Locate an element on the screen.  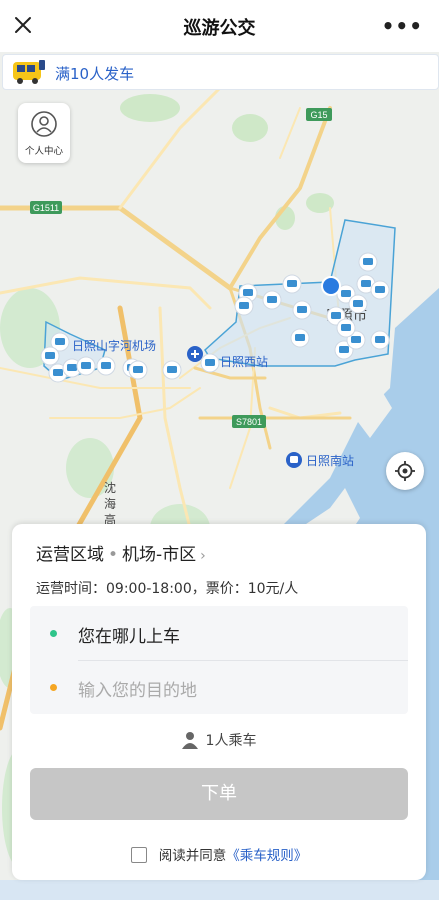
place-order-button: 下单 is located at coordinates (219, 794).